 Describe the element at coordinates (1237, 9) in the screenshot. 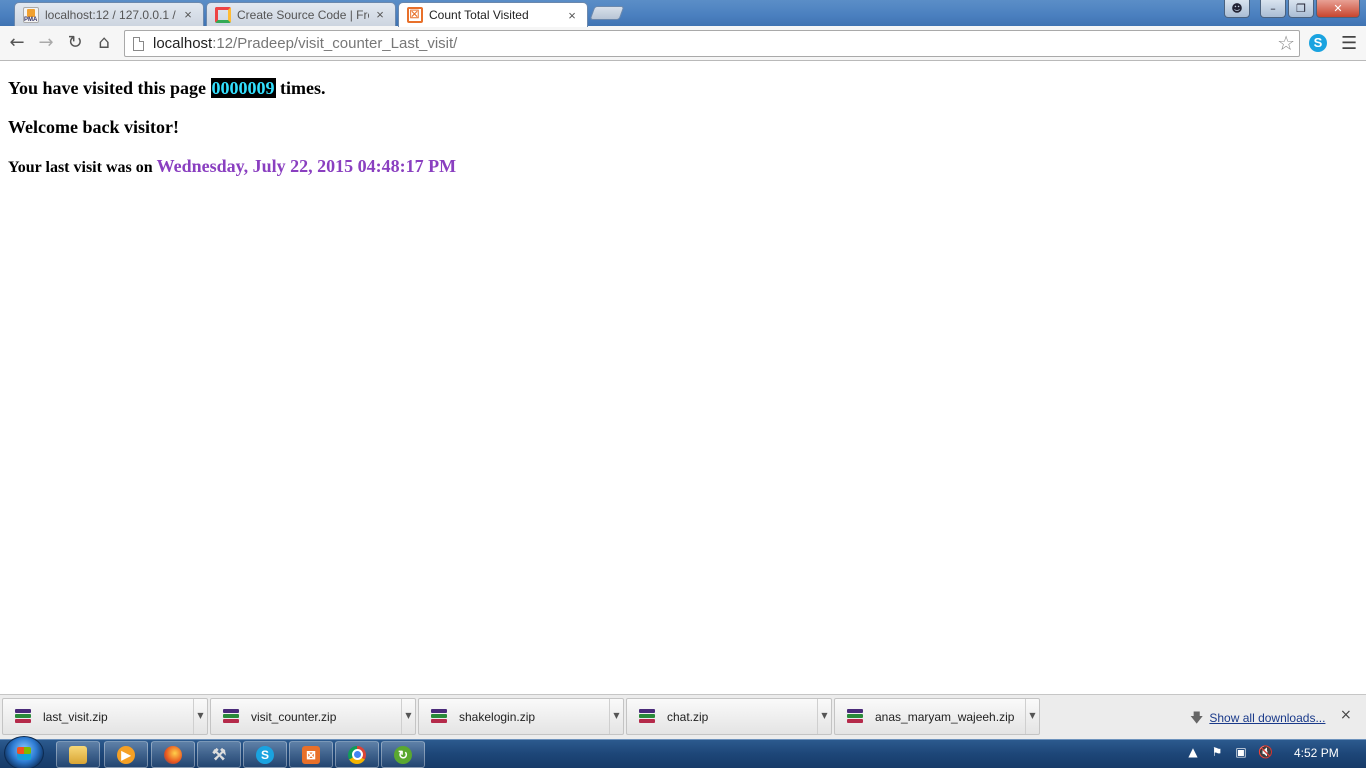

I see `user-profile-icon: ☻` at that location.